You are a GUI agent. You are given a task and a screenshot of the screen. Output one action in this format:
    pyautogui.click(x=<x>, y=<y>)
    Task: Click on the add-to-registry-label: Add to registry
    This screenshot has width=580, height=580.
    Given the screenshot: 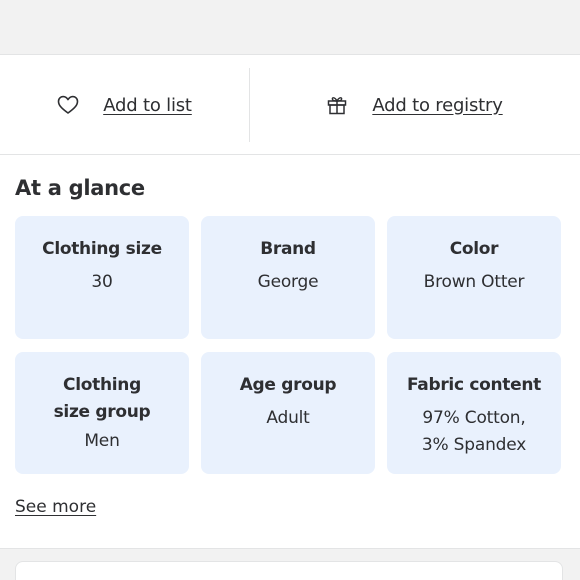 What is the action you would take?
    pyautogui.click(x=437, y=105)
    